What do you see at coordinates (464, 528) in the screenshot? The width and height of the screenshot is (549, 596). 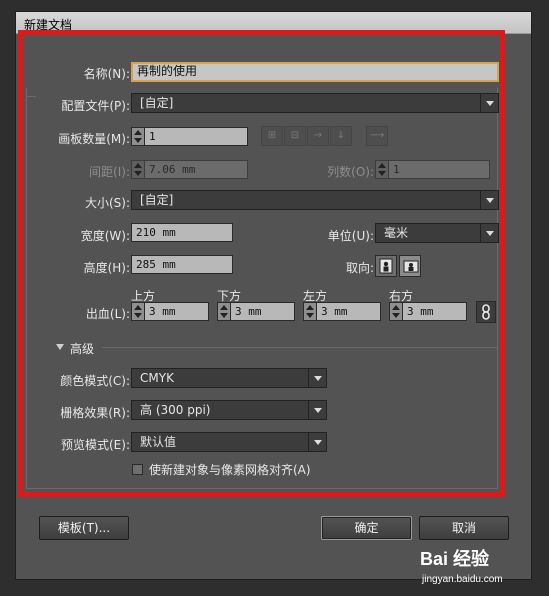 I see `cancel-button: 取消` at bounding box center [464, 528].